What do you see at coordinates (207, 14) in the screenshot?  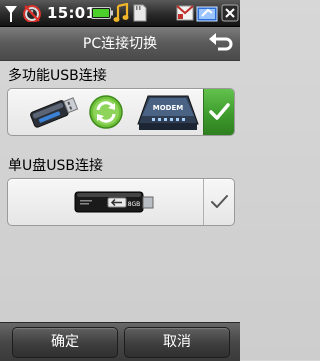 I see `usb-connection-icon` at bounding box center [207, 14].